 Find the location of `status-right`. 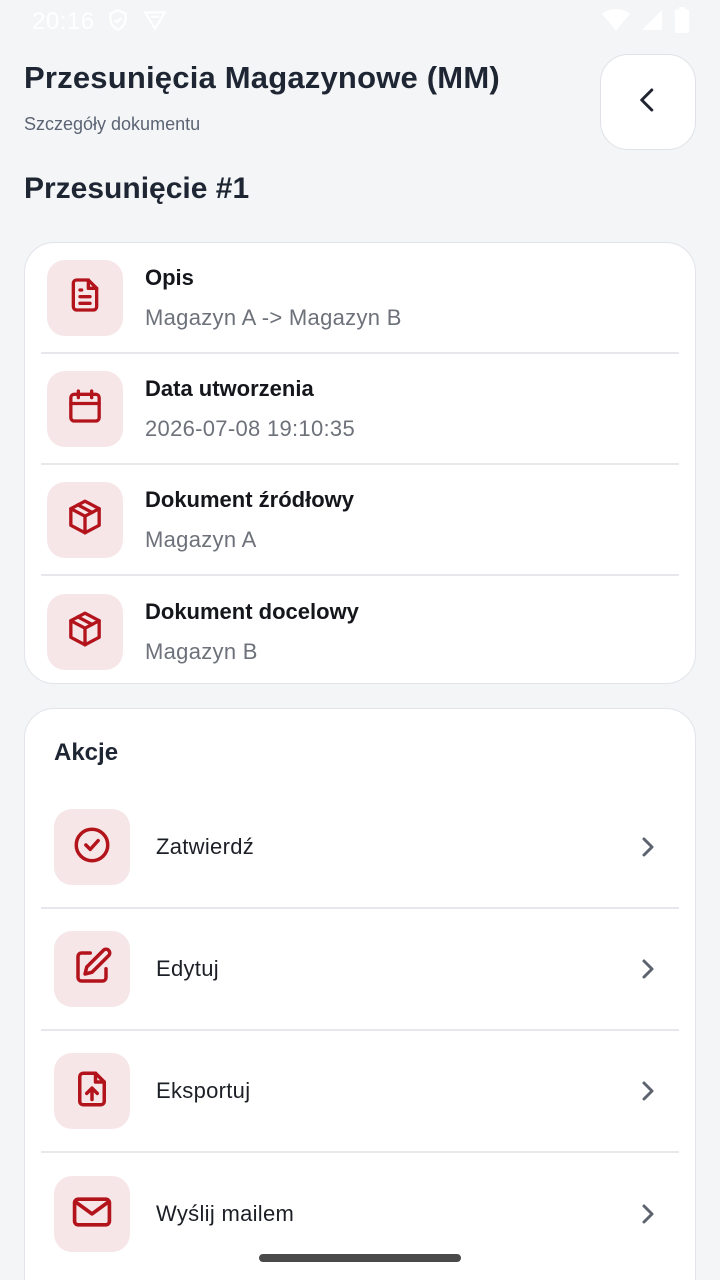

status-right is located at coordinates (646, 22).